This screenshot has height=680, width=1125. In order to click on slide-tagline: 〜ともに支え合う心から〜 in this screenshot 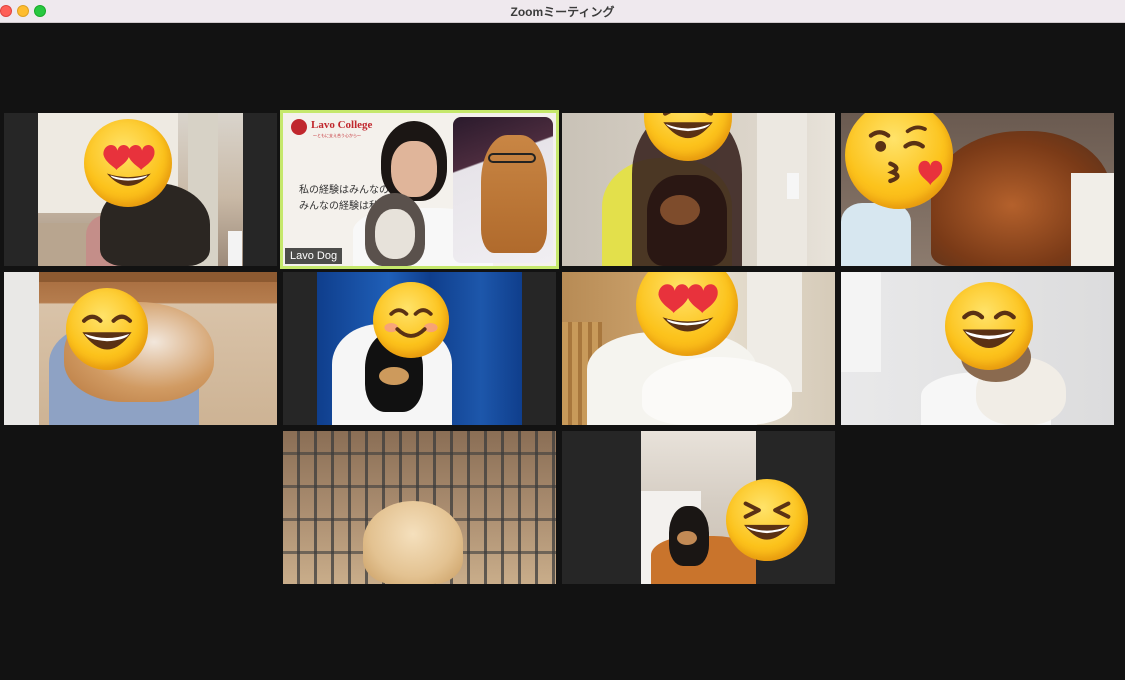, I will do `click(337, 135)`.